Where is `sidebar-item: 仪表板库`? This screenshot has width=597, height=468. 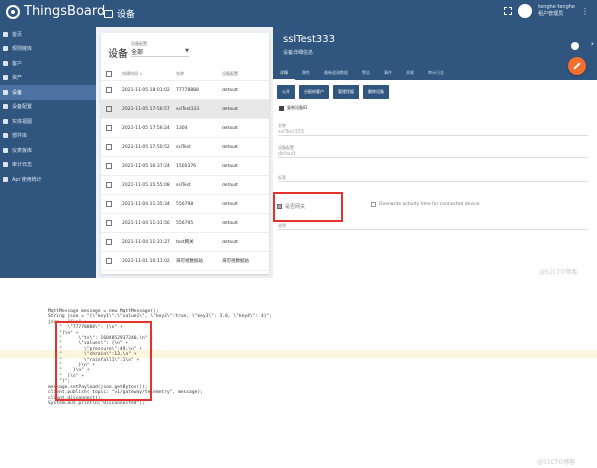 sidebar-item: 仪表板库 is located at coordinates (48, 150).